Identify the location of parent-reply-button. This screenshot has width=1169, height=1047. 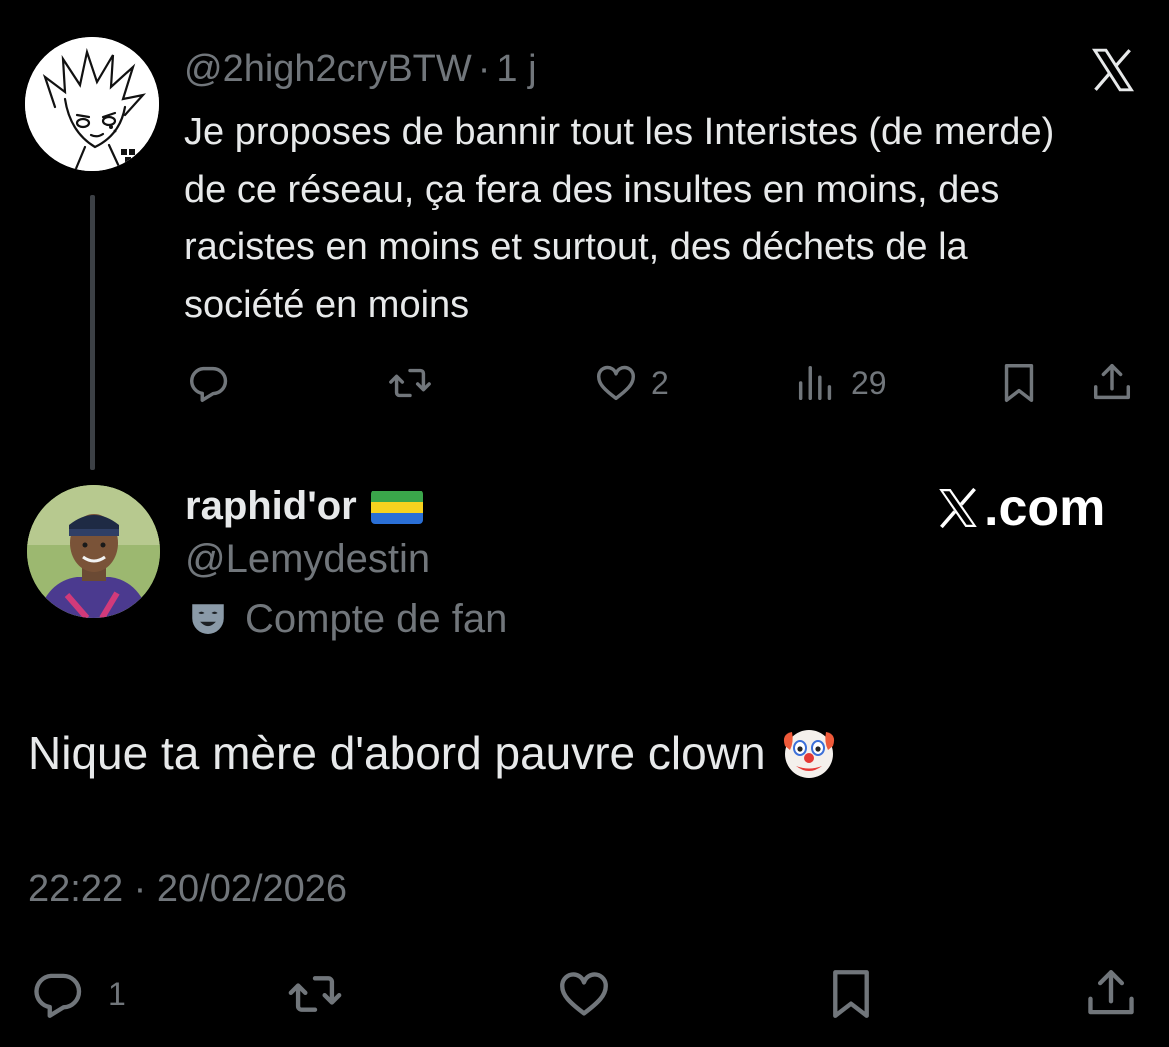
(208, 383).